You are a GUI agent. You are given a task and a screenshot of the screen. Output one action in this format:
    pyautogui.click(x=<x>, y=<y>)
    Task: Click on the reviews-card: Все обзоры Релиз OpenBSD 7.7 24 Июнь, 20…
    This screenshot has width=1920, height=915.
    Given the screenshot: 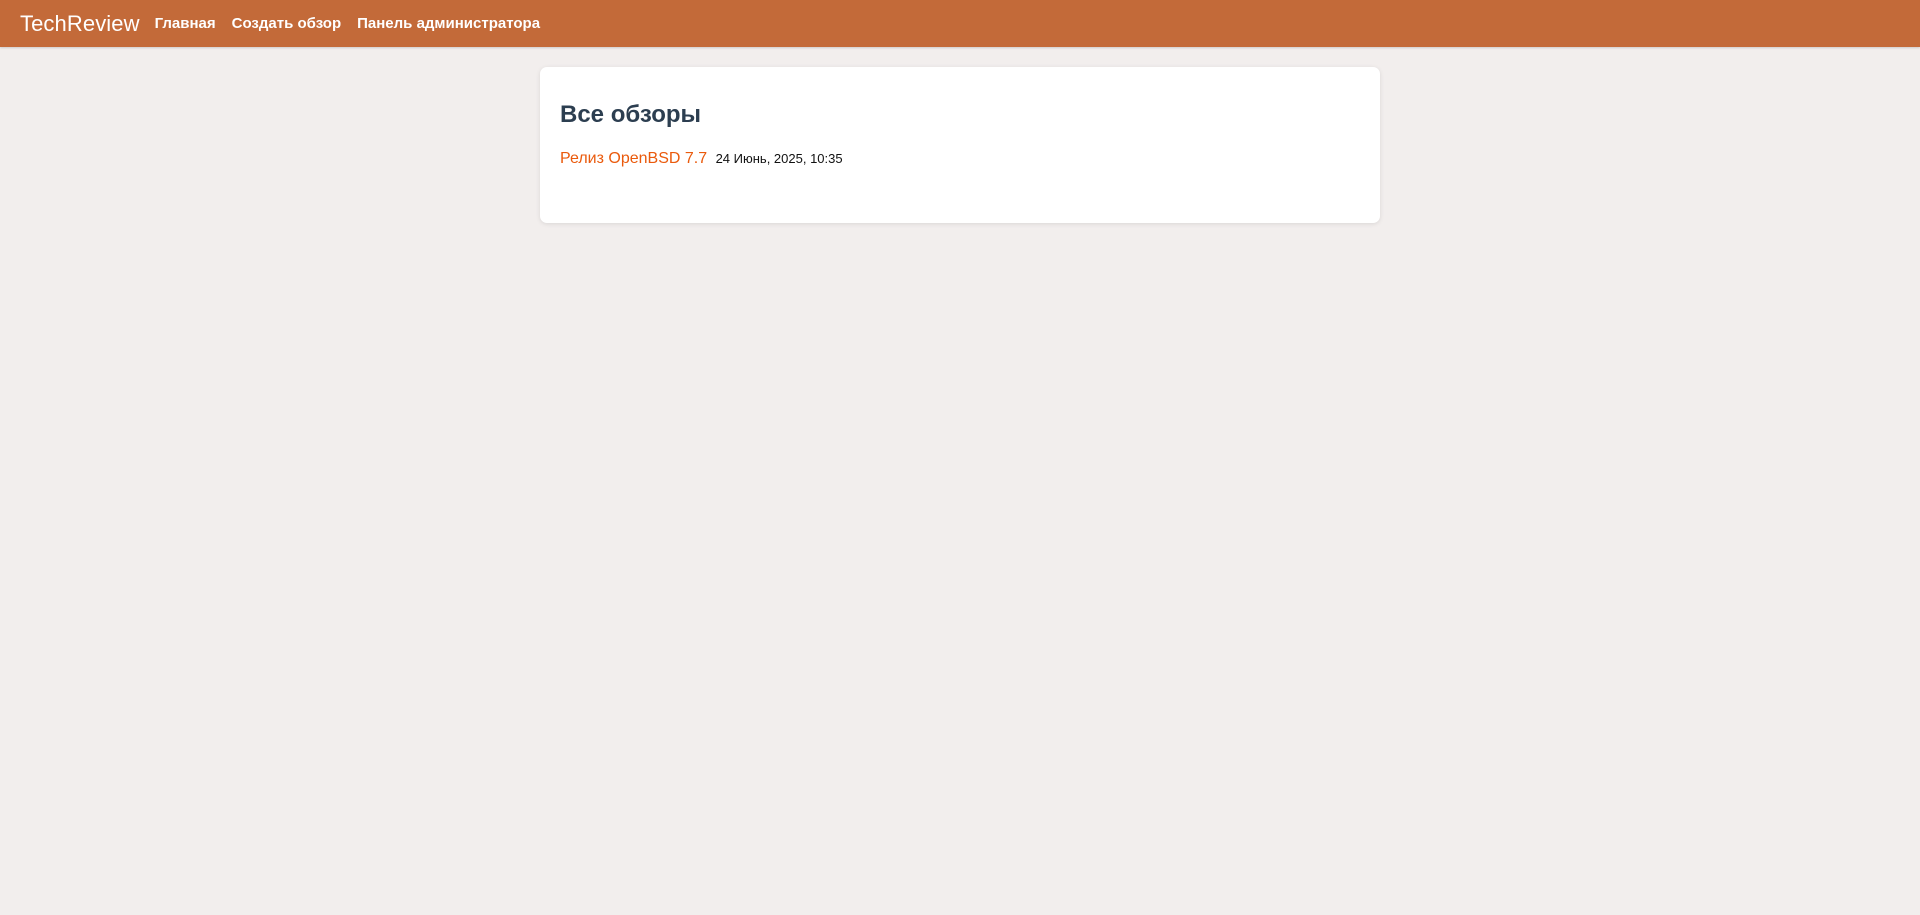 What is the action you would take?
    pyautogui.click(x=960, y=145)
    